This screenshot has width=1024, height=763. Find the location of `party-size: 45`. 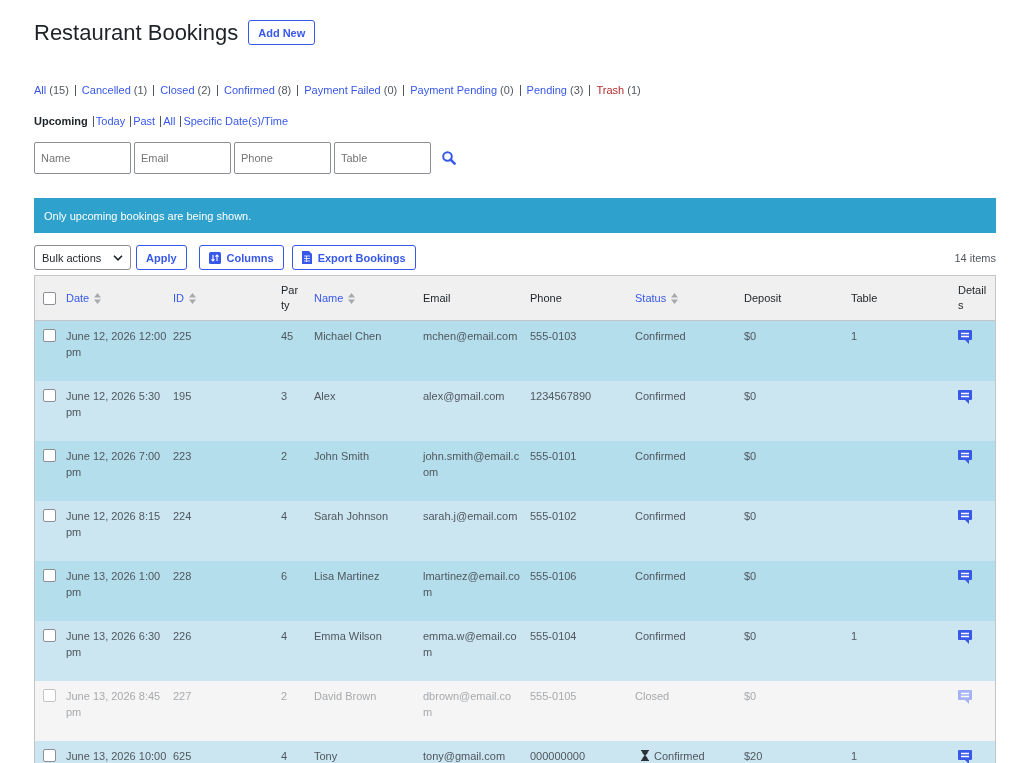

party-size: 45 is located at coordinates (287, 336).